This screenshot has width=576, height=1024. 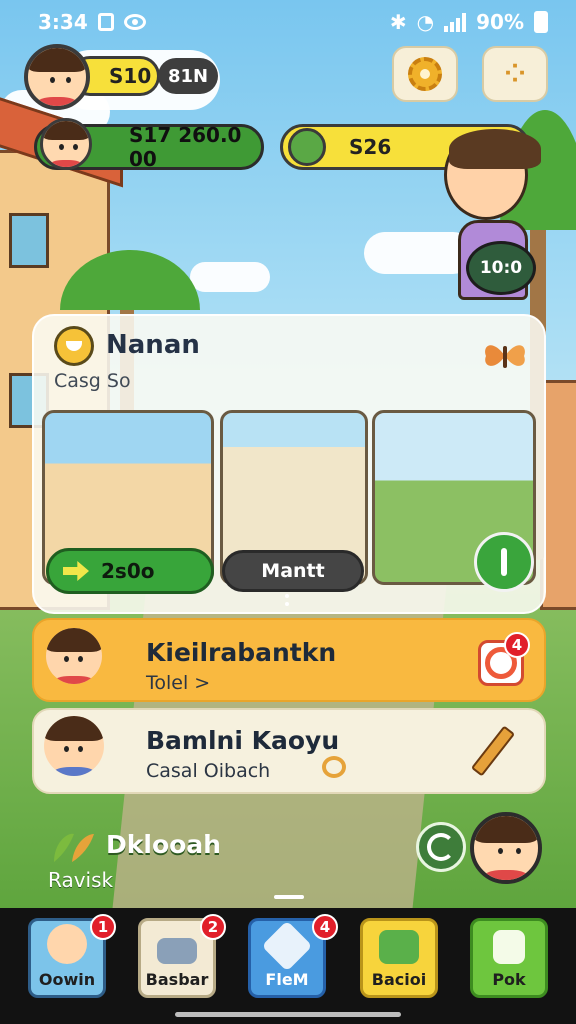 I want to click on coins-value: S10, so click(x=130, y=76).